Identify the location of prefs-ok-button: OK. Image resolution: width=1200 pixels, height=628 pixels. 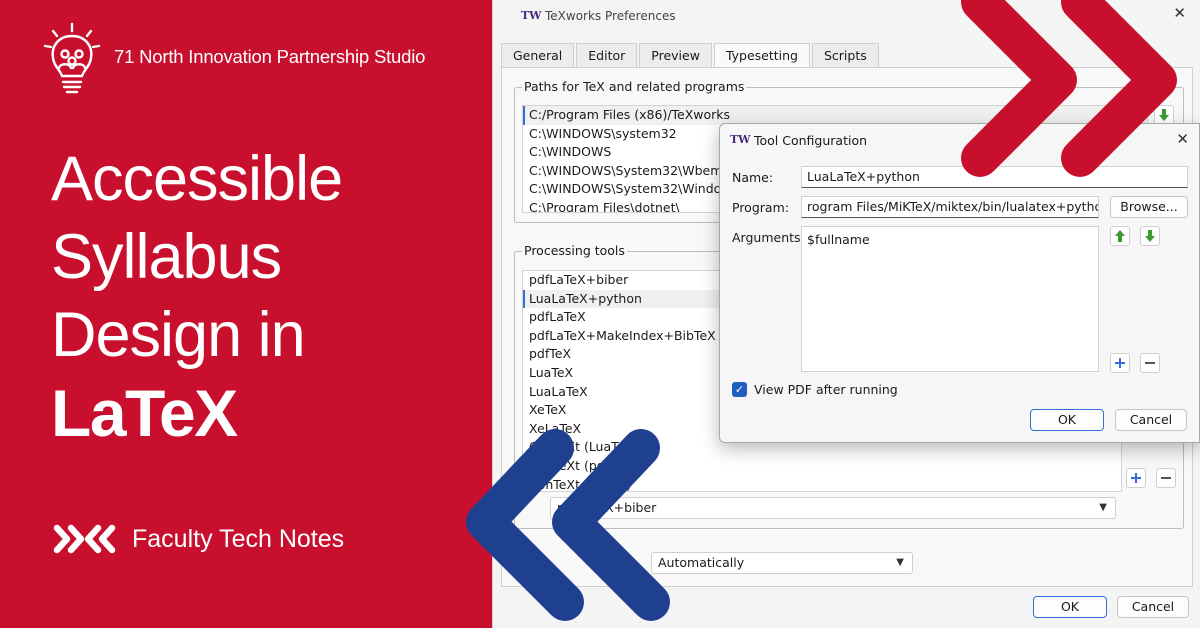
(1070, 607).